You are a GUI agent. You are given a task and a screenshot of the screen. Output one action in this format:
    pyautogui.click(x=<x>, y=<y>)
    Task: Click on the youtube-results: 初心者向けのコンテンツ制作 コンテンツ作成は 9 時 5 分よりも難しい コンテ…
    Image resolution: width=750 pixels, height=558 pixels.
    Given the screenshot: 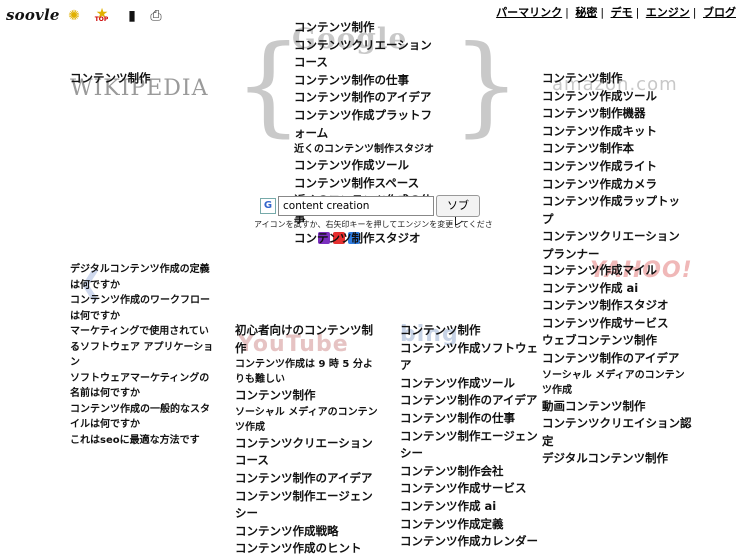 What is the action you would take?
    pyautogui.click(x=307, y=440)
    